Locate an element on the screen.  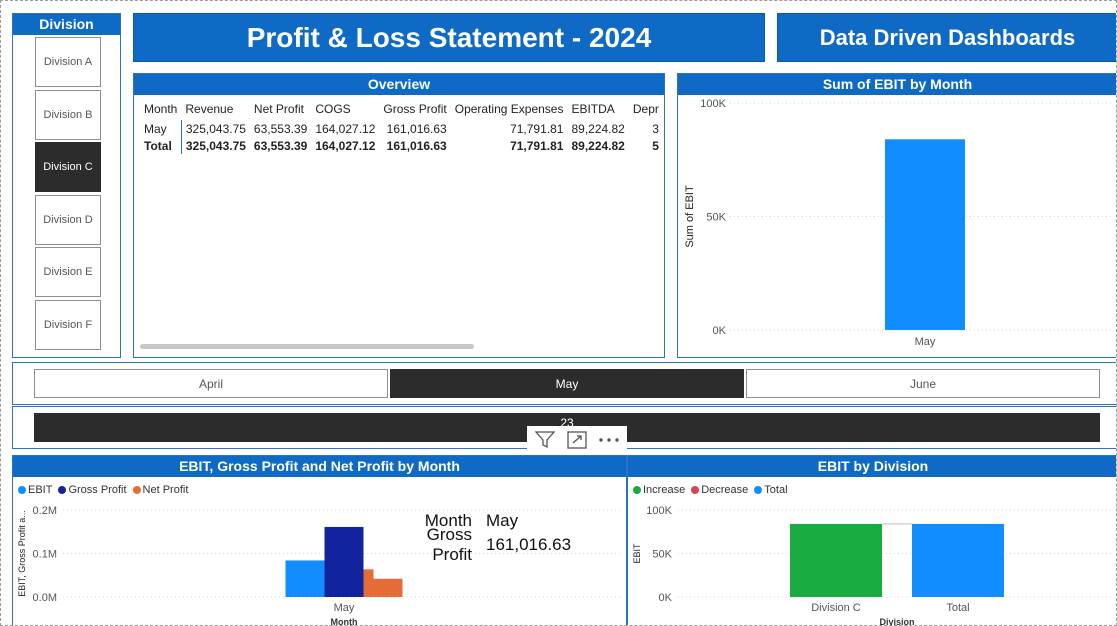
ebit-by-month-title: Sum of EBIT by Month is located at coordinates (897, 84).